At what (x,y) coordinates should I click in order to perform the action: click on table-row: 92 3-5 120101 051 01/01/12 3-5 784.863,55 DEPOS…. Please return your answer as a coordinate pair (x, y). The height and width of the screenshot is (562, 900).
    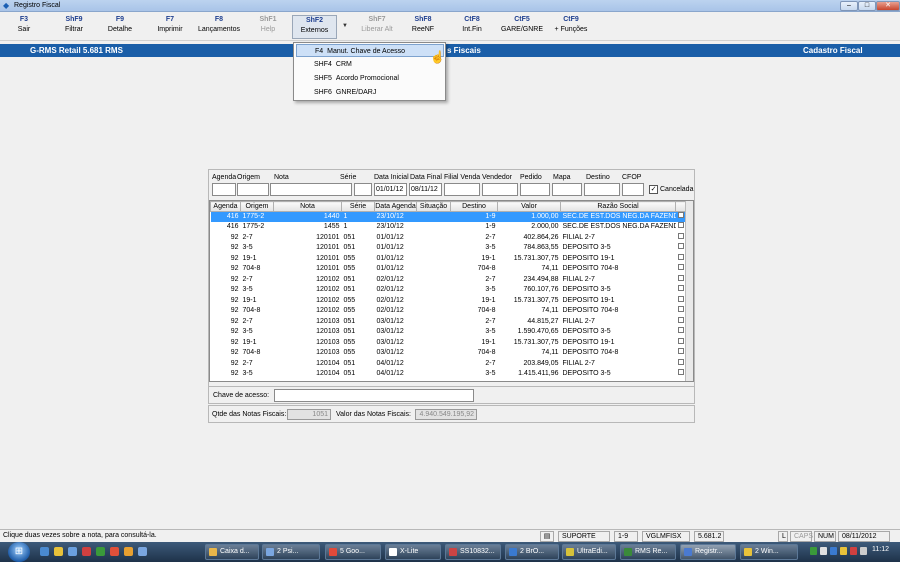
    Looking at the image, I should click on (449, 248).